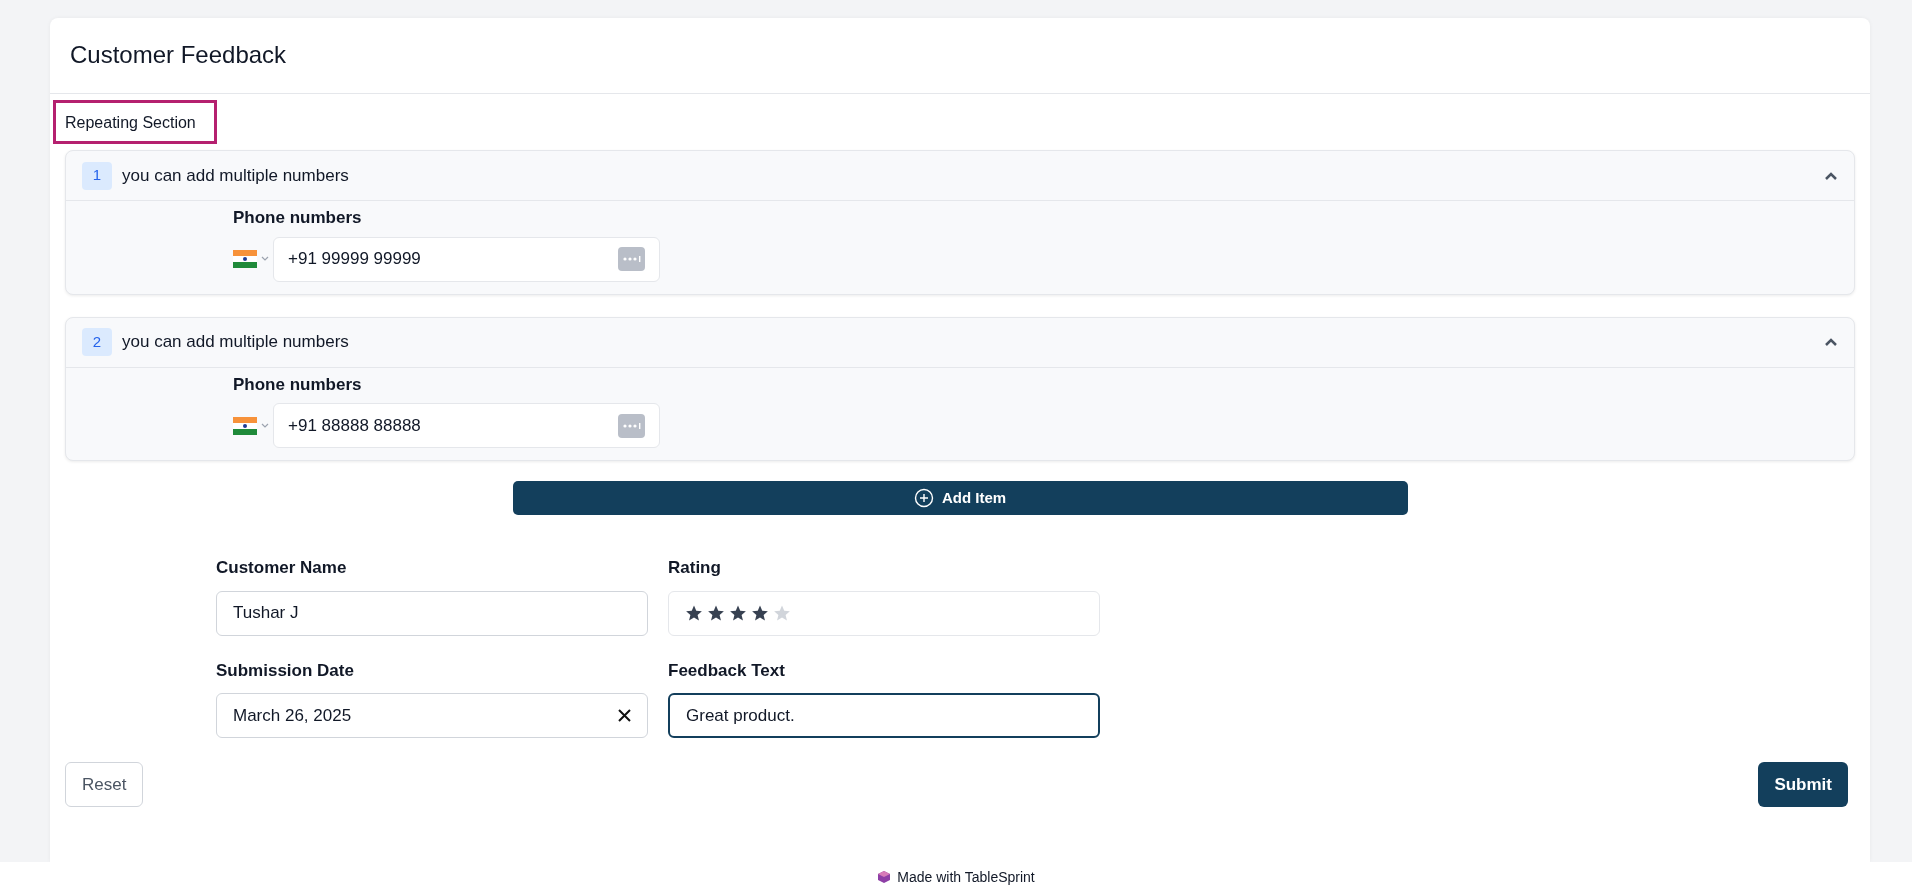 The image size is (1912, 892). I want to click on field-label: Customer Name, so click(281, 568).